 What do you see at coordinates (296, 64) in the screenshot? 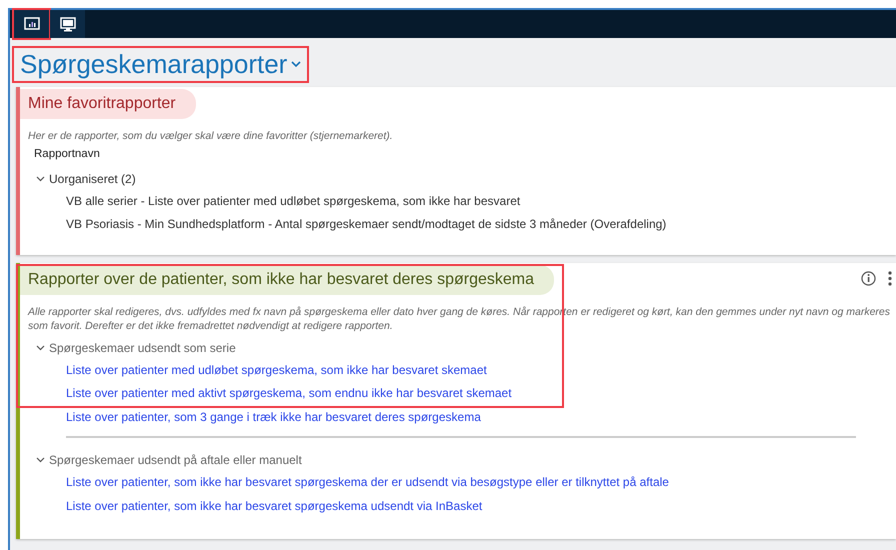
I see `caret-icon` at bounding box center [296, 64].